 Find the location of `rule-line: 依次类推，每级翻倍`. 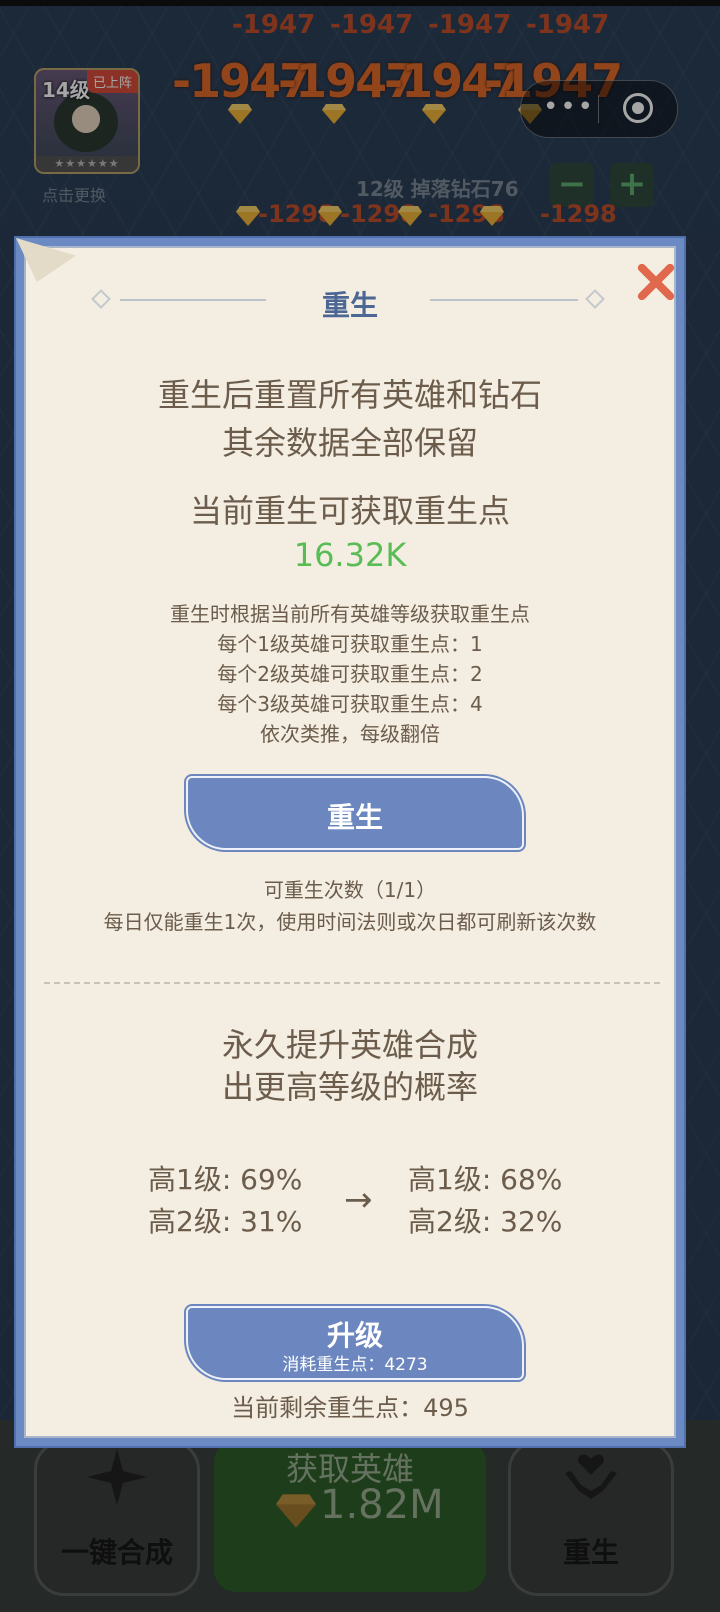

rule-line: 依次类推，每级翻倍 is located at coordinates (350, 734).